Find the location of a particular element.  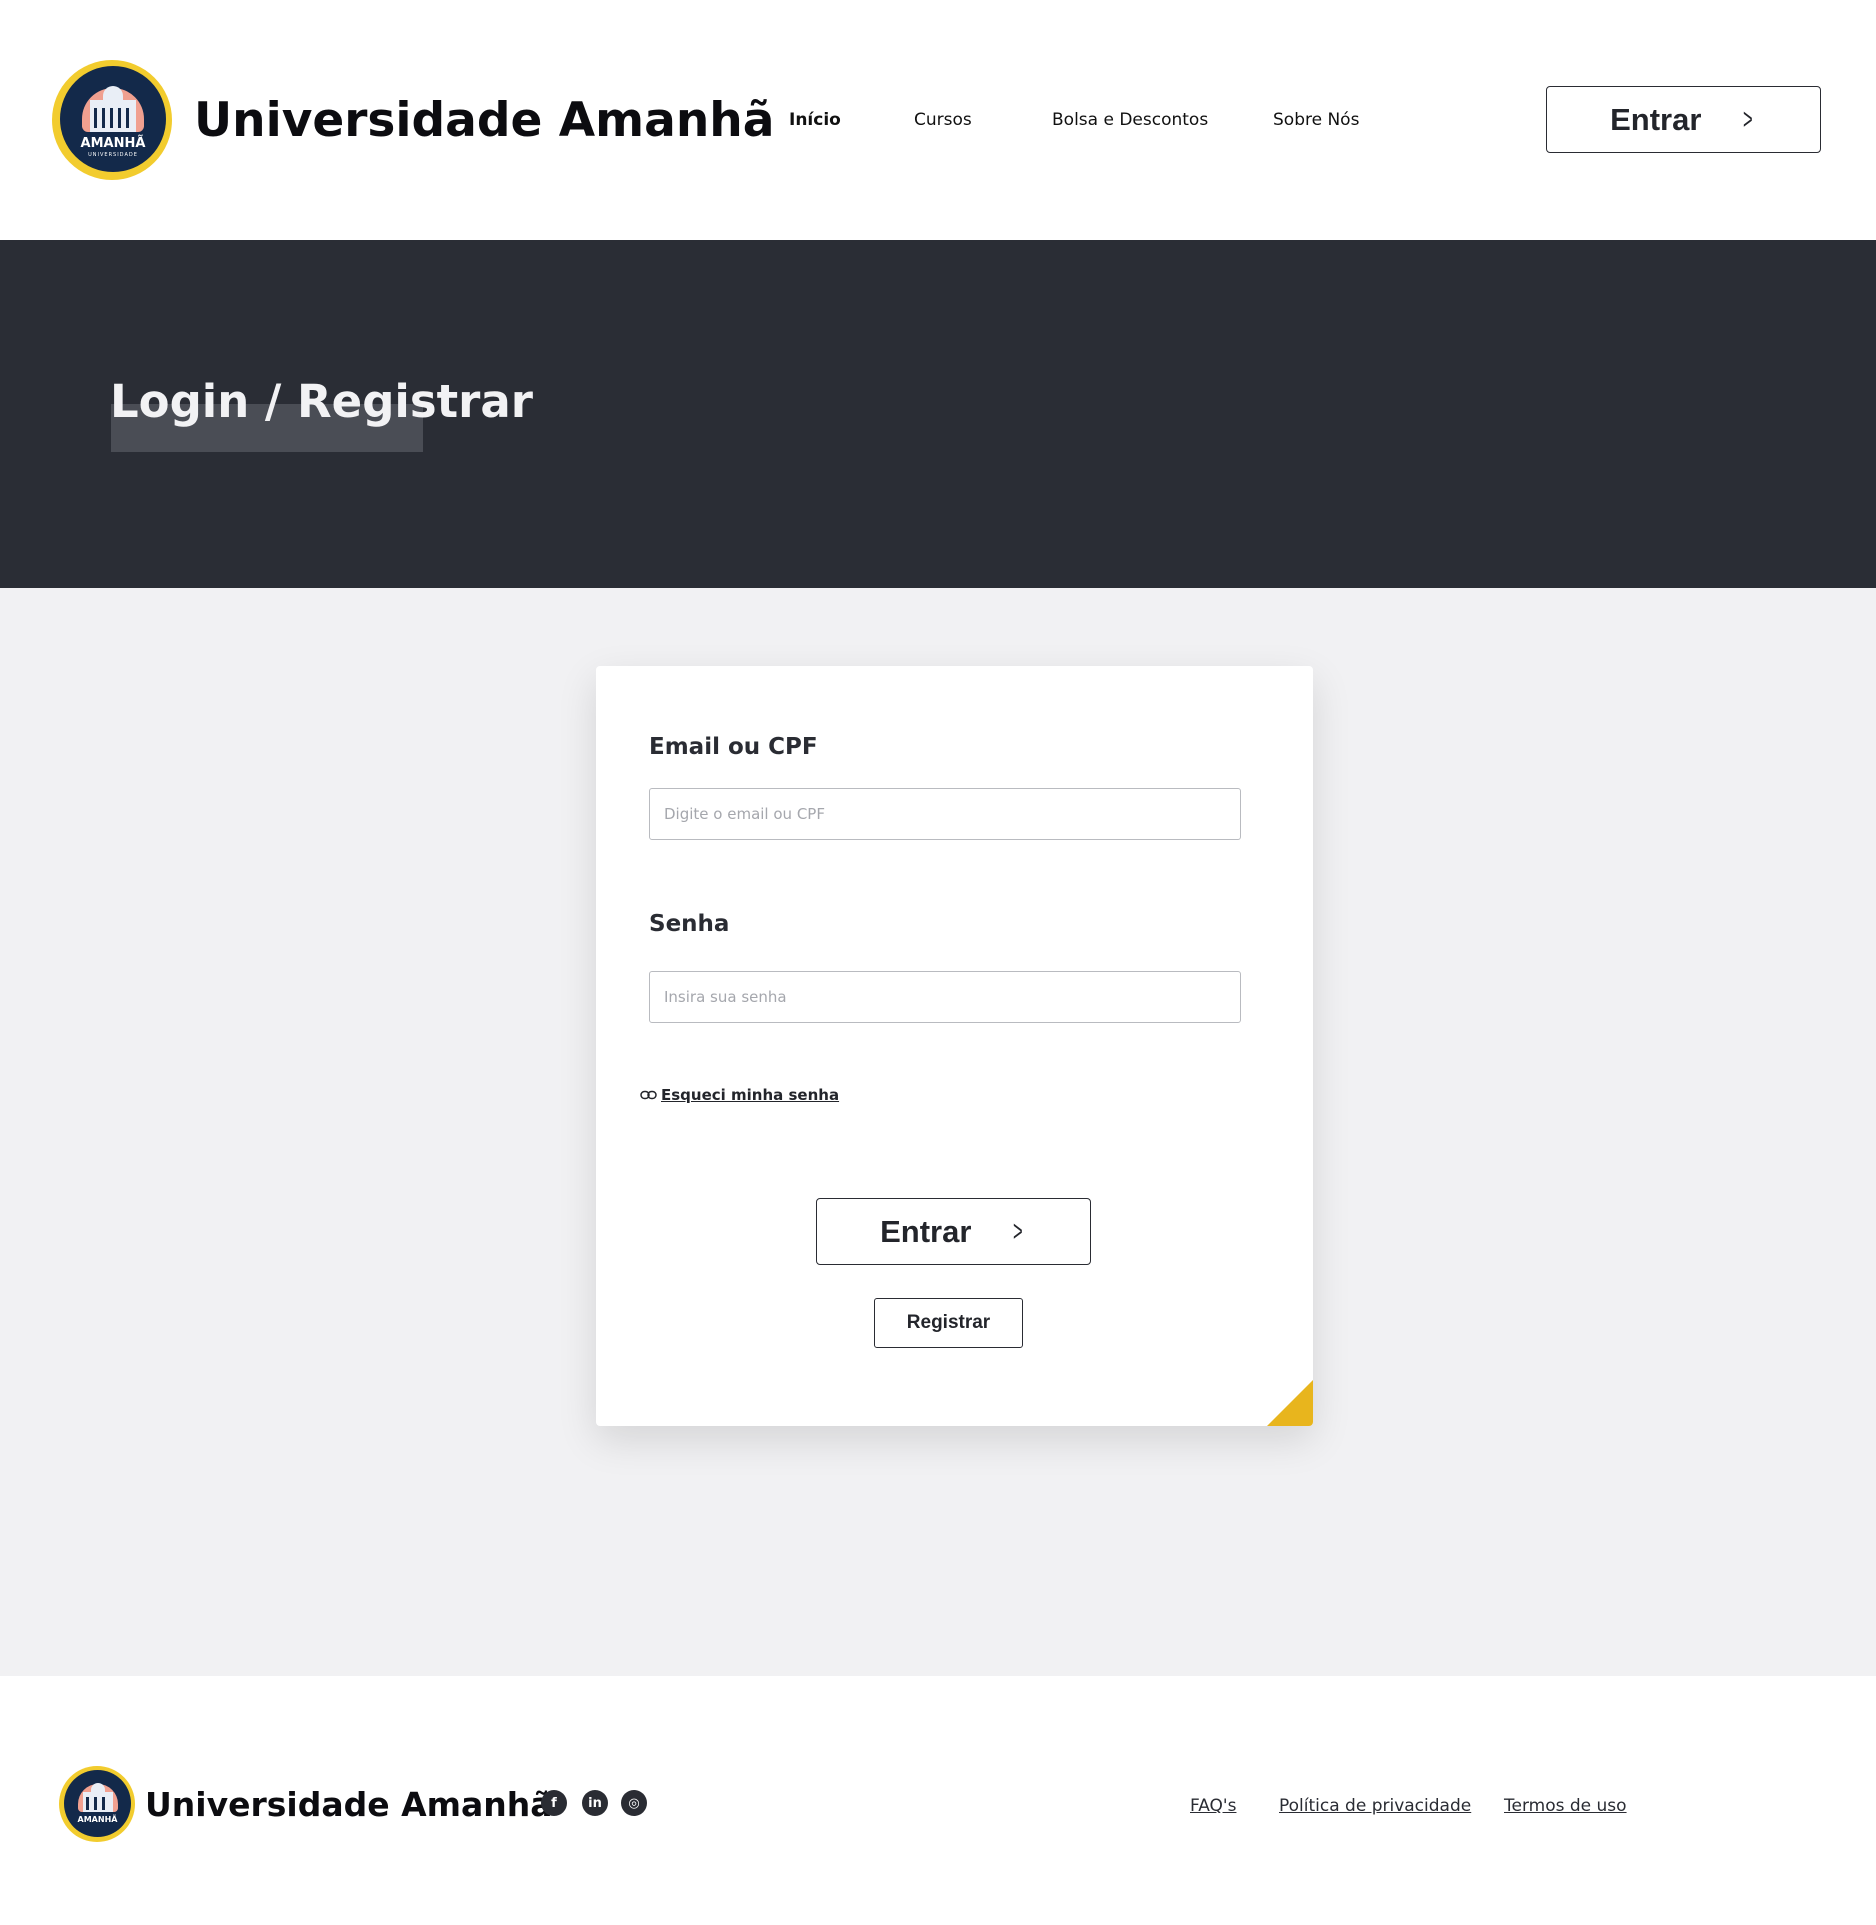

nav-item-bolsa-descontos: Bolsa e Descontos is located at coordinates (1130, 120).